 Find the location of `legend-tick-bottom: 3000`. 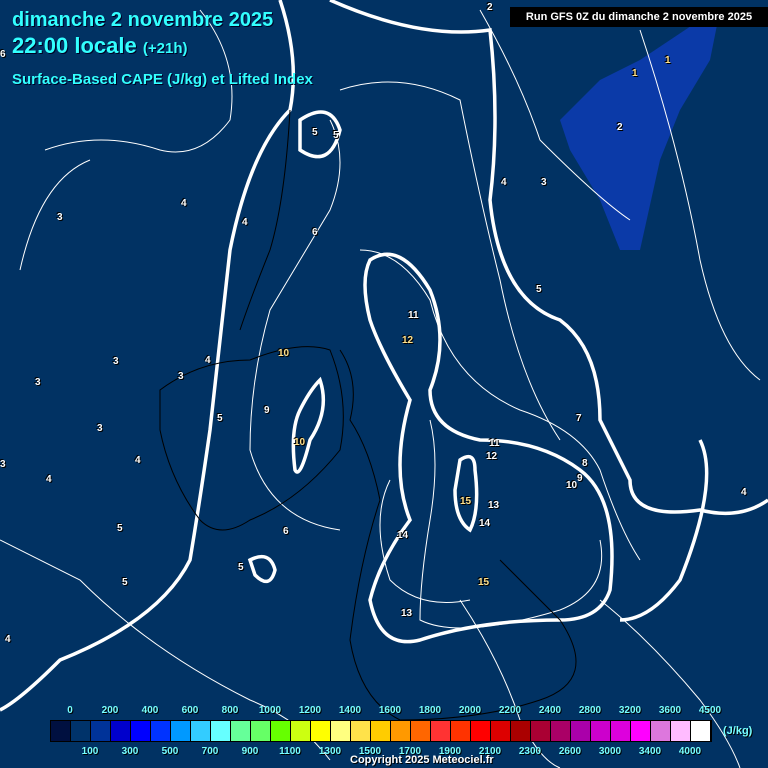

legend-tick-bottom: 3000 is located at coordinates (610, 751).